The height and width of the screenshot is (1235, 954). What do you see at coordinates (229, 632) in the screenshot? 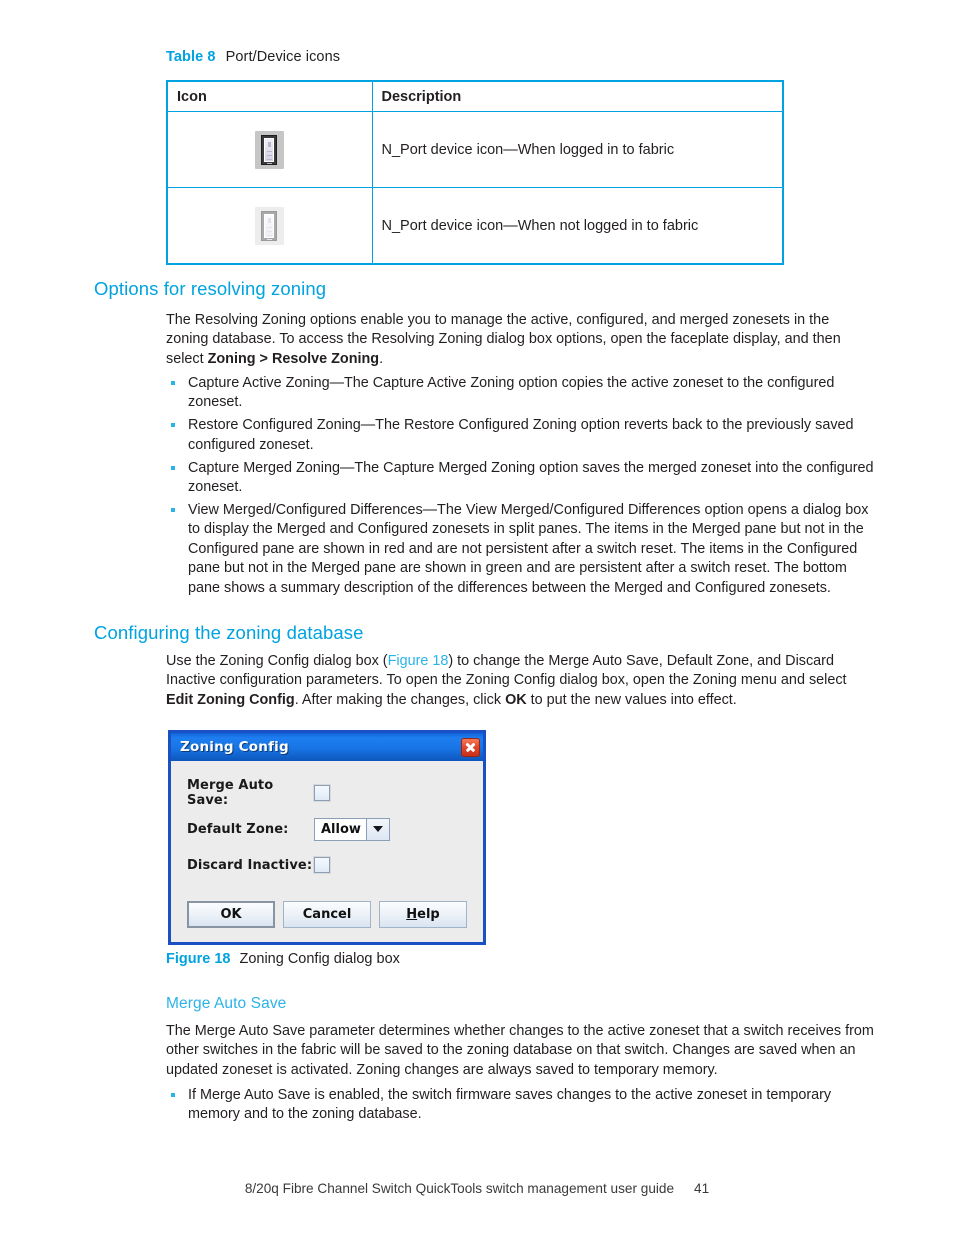
I see `heading-configuring-the-zoning-database: Configuring the zoning database` at bounding box center [229, 632].